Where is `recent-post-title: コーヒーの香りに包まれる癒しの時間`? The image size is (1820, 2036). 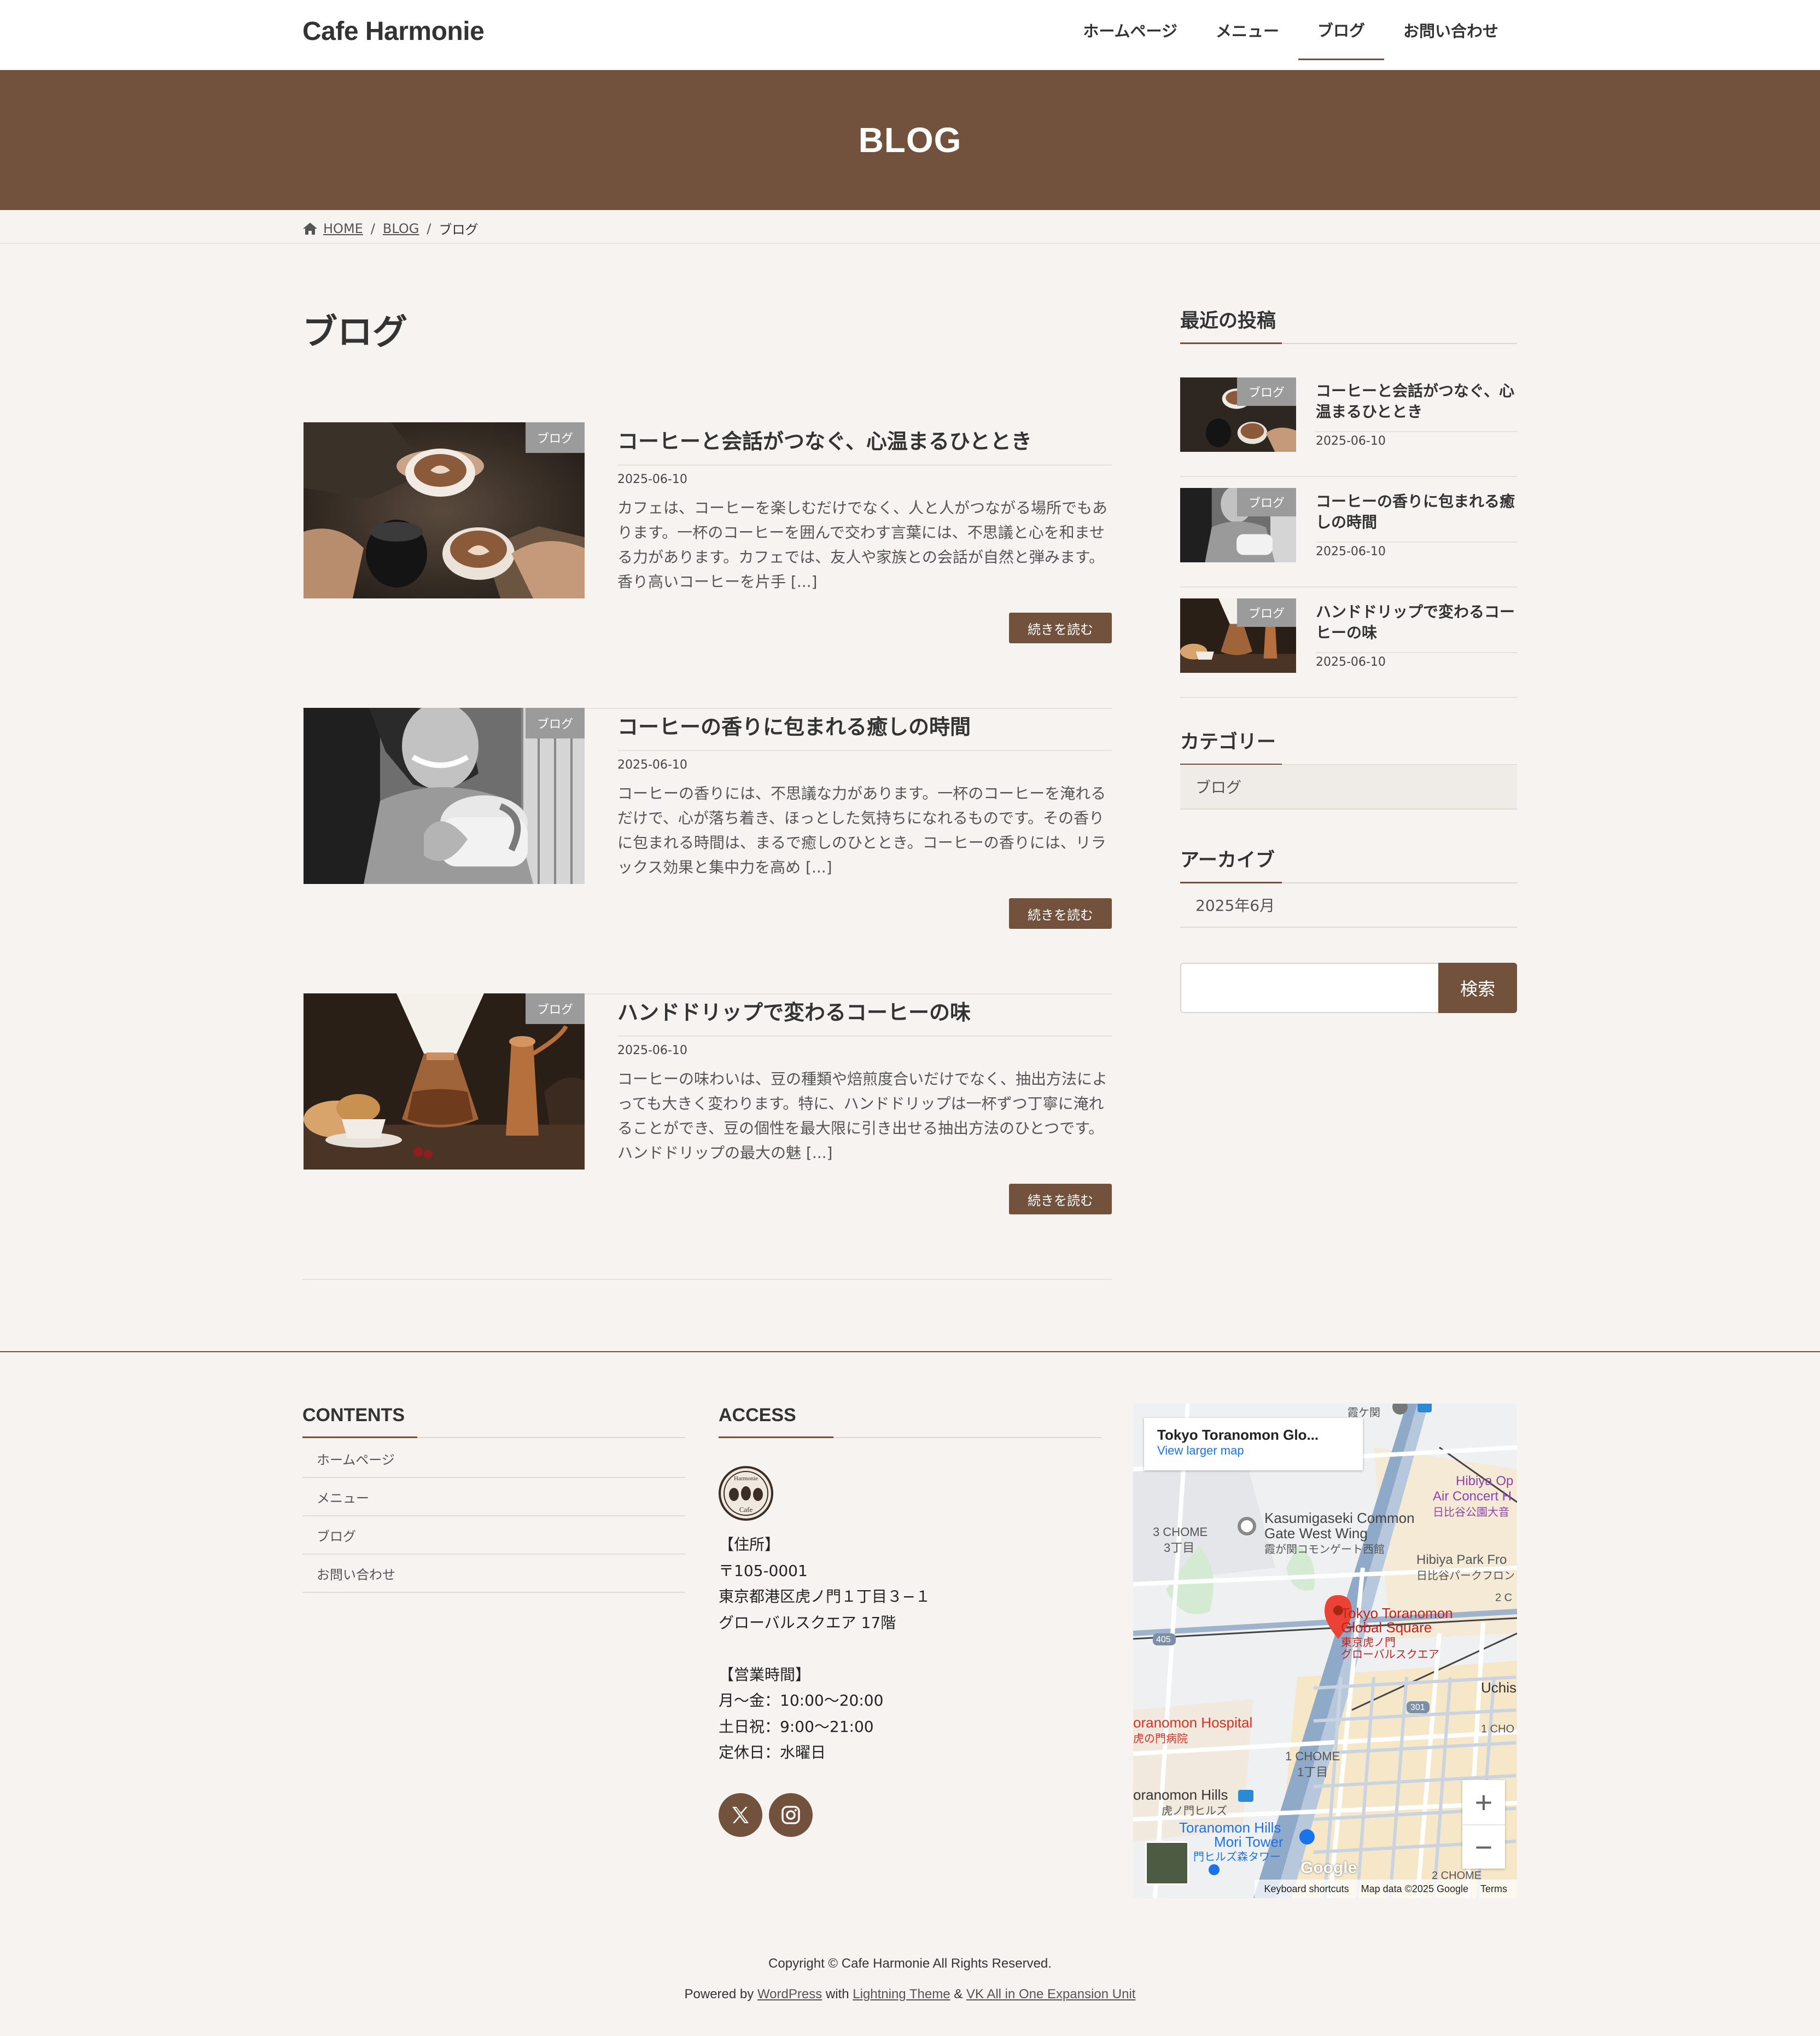
recent-post-title: コーヒーの香りに包まれる癒しの時間 is located at coordinates (1416, 517).